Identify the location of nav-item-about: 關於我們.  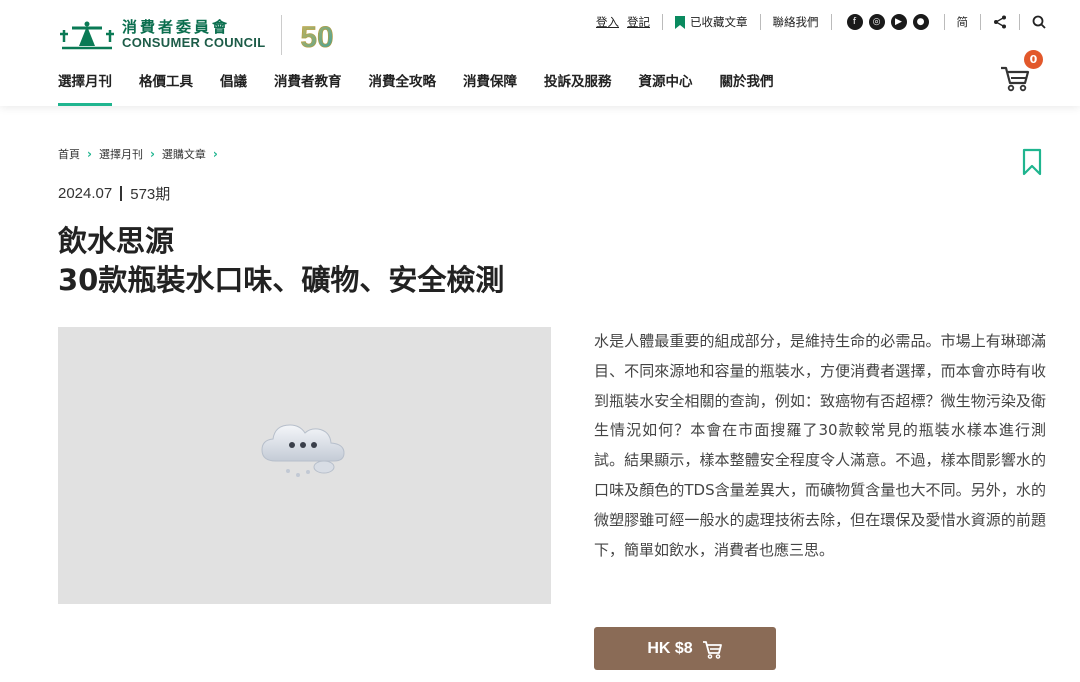
(747, 88).